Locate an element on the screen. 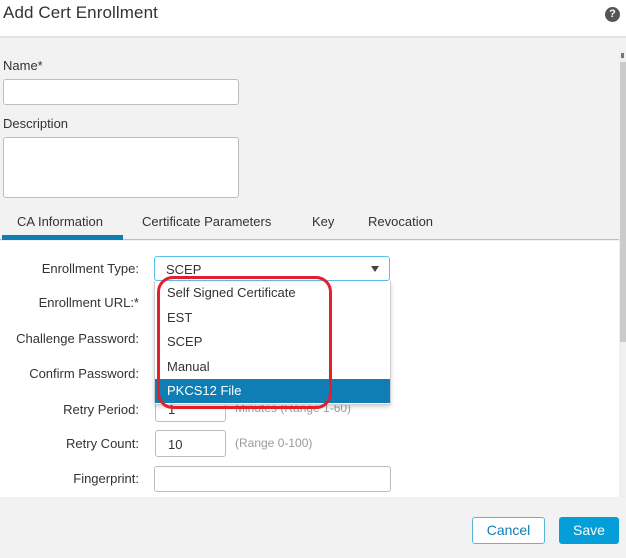 The image size is (626, 558). enrollment-type-select: SCEP is located at coordinates (272, 268).